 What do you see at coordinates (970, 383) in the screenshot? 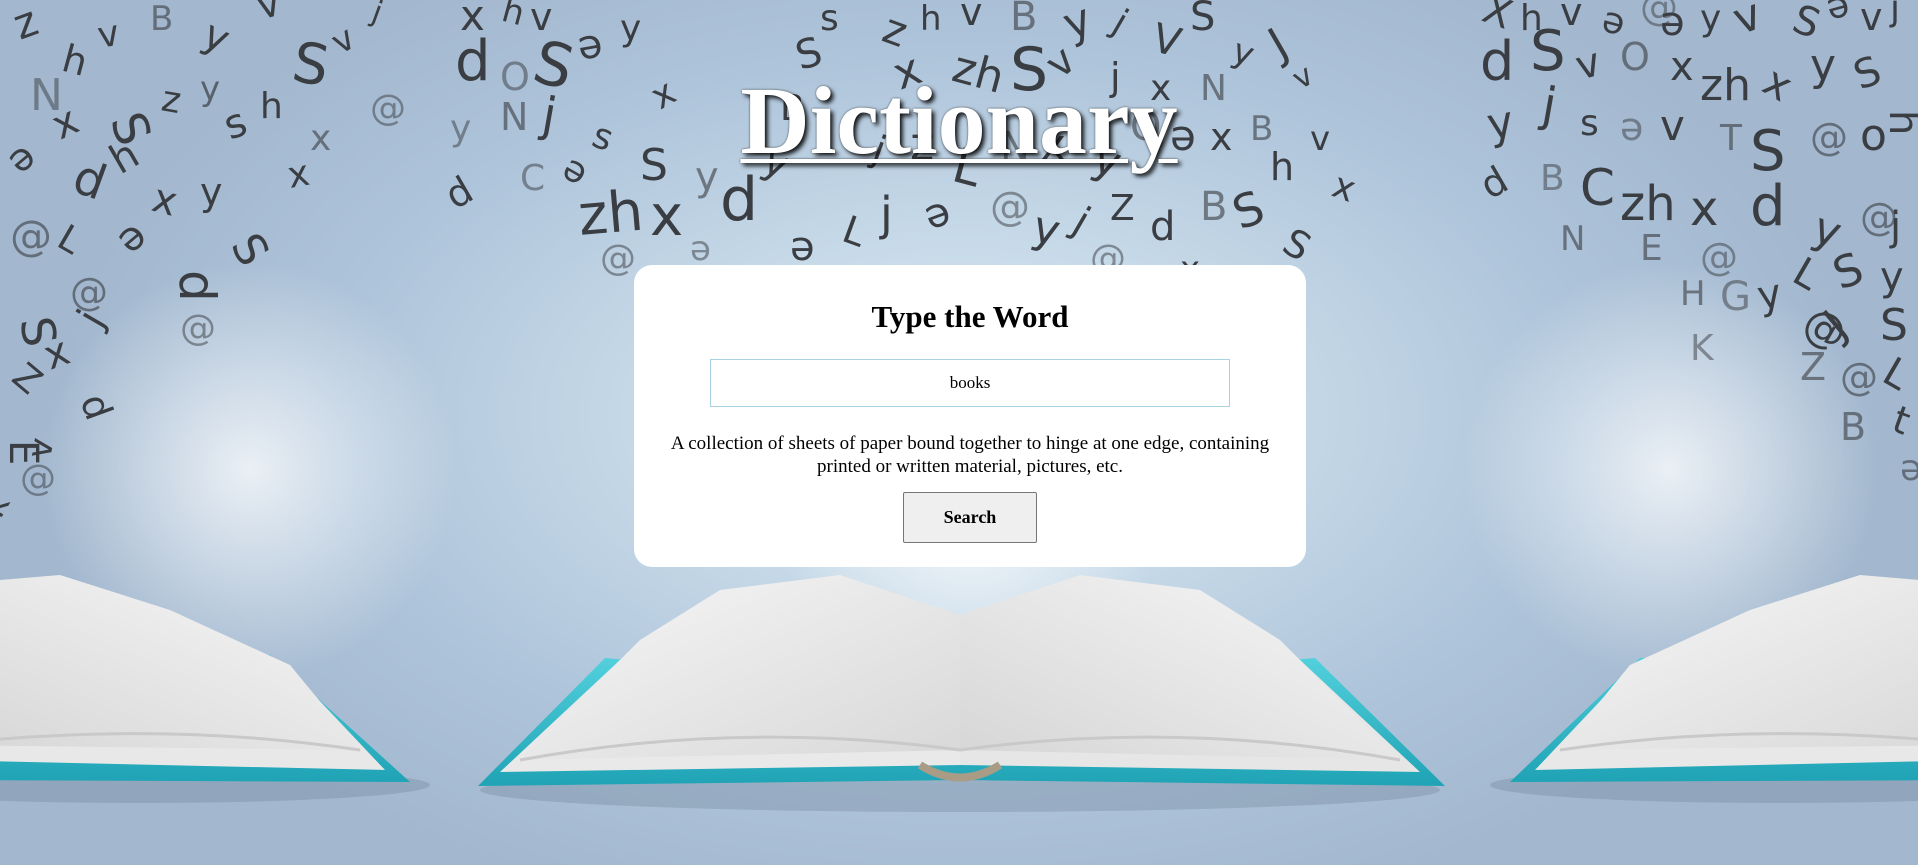
I see `word-input` at bounding box center [970, 383].